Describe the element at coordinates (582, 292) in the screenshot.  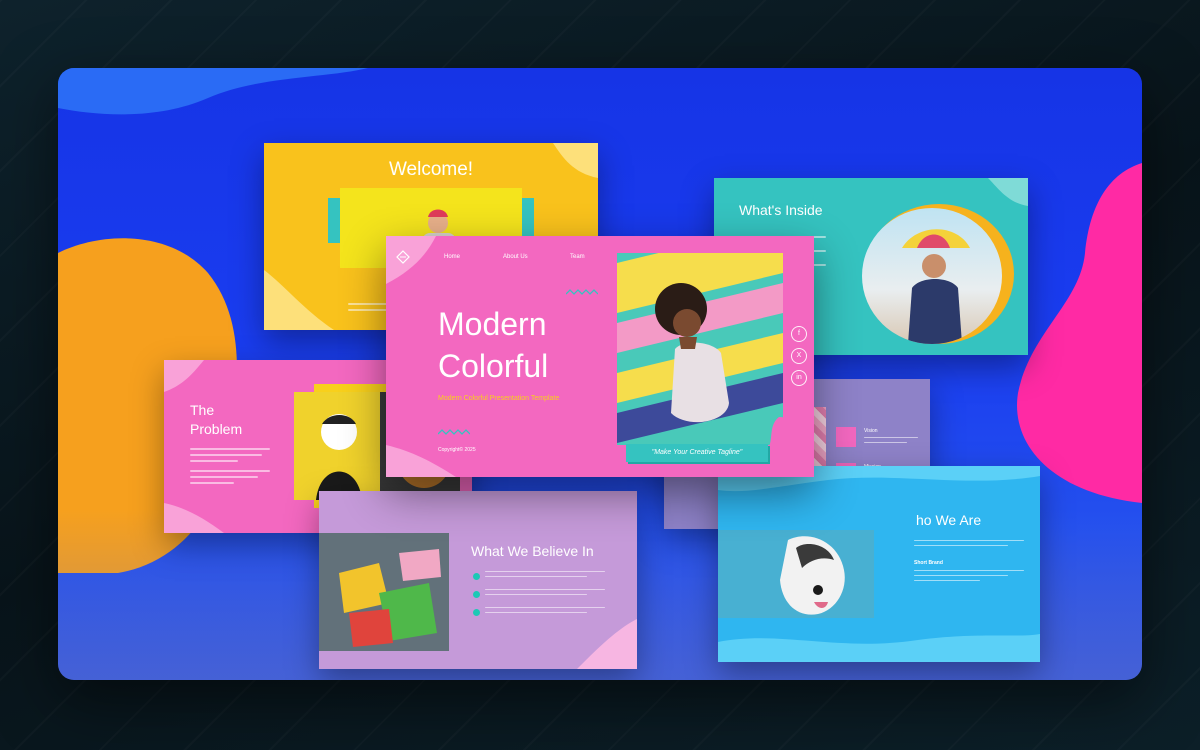
I see `zigzag-top-icon` at that location.